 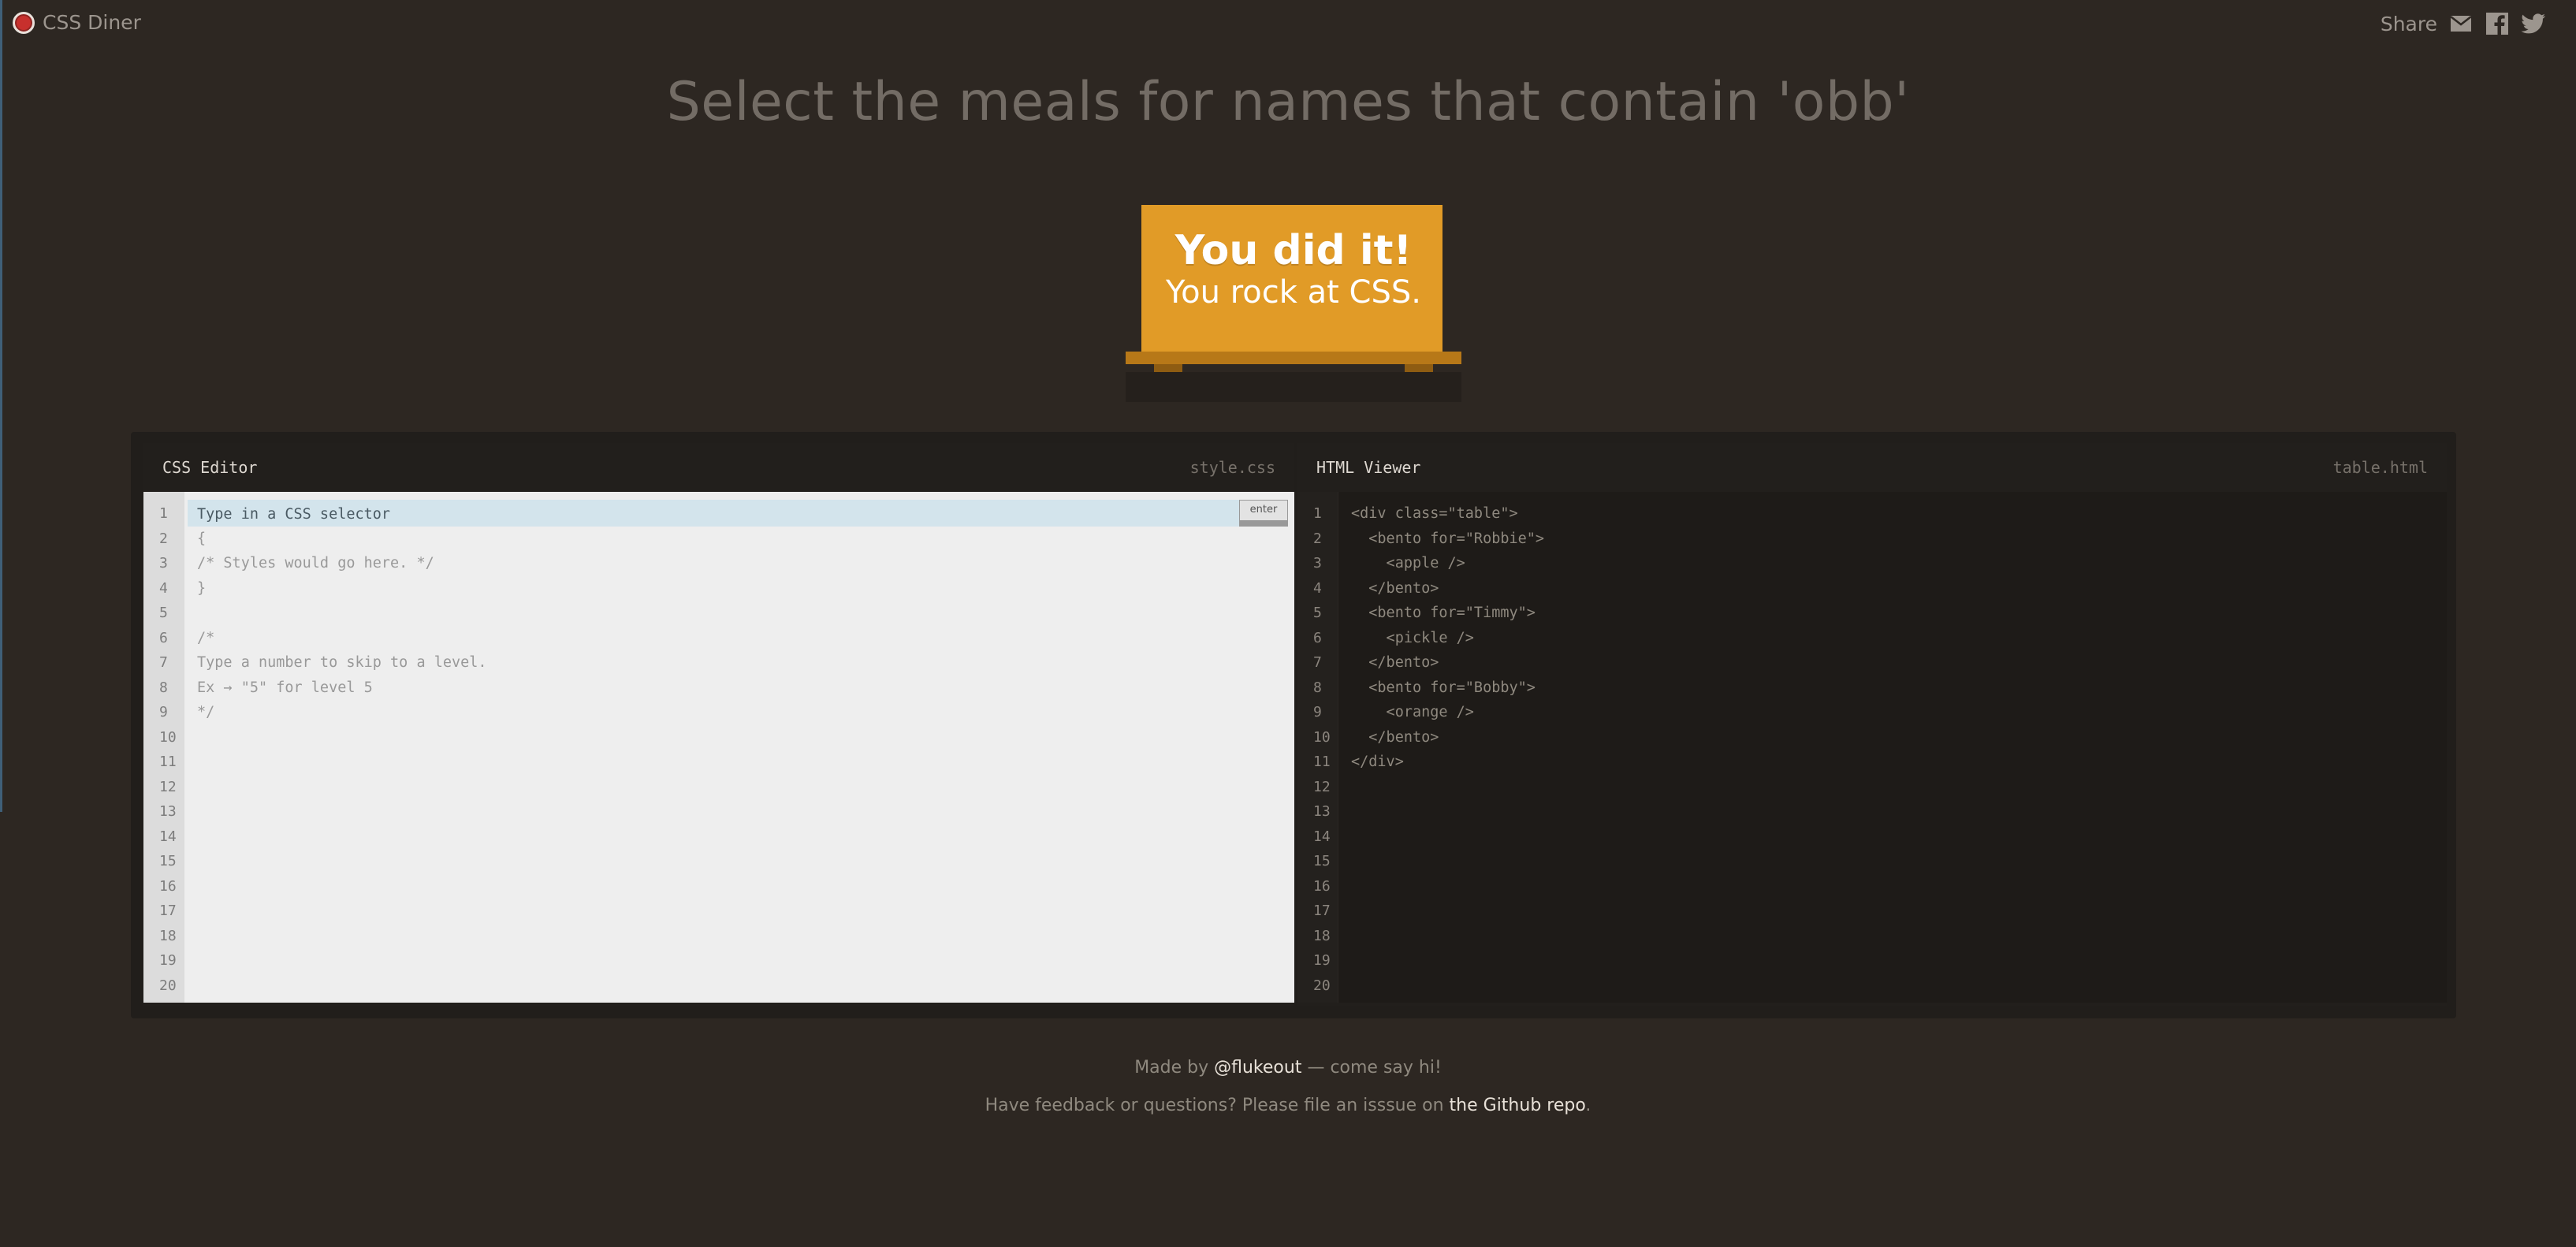 What do you see at coordinates (92, 22) in the screenshot?
I see `app-name: CSS Diner` at bounding box center [92, 22].